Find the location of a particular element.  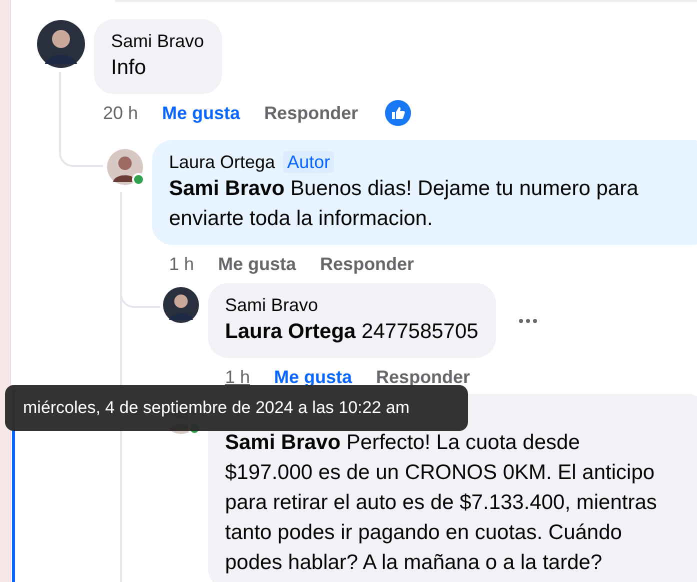

timestamp: 20 h is located at coordinates (120, 113).